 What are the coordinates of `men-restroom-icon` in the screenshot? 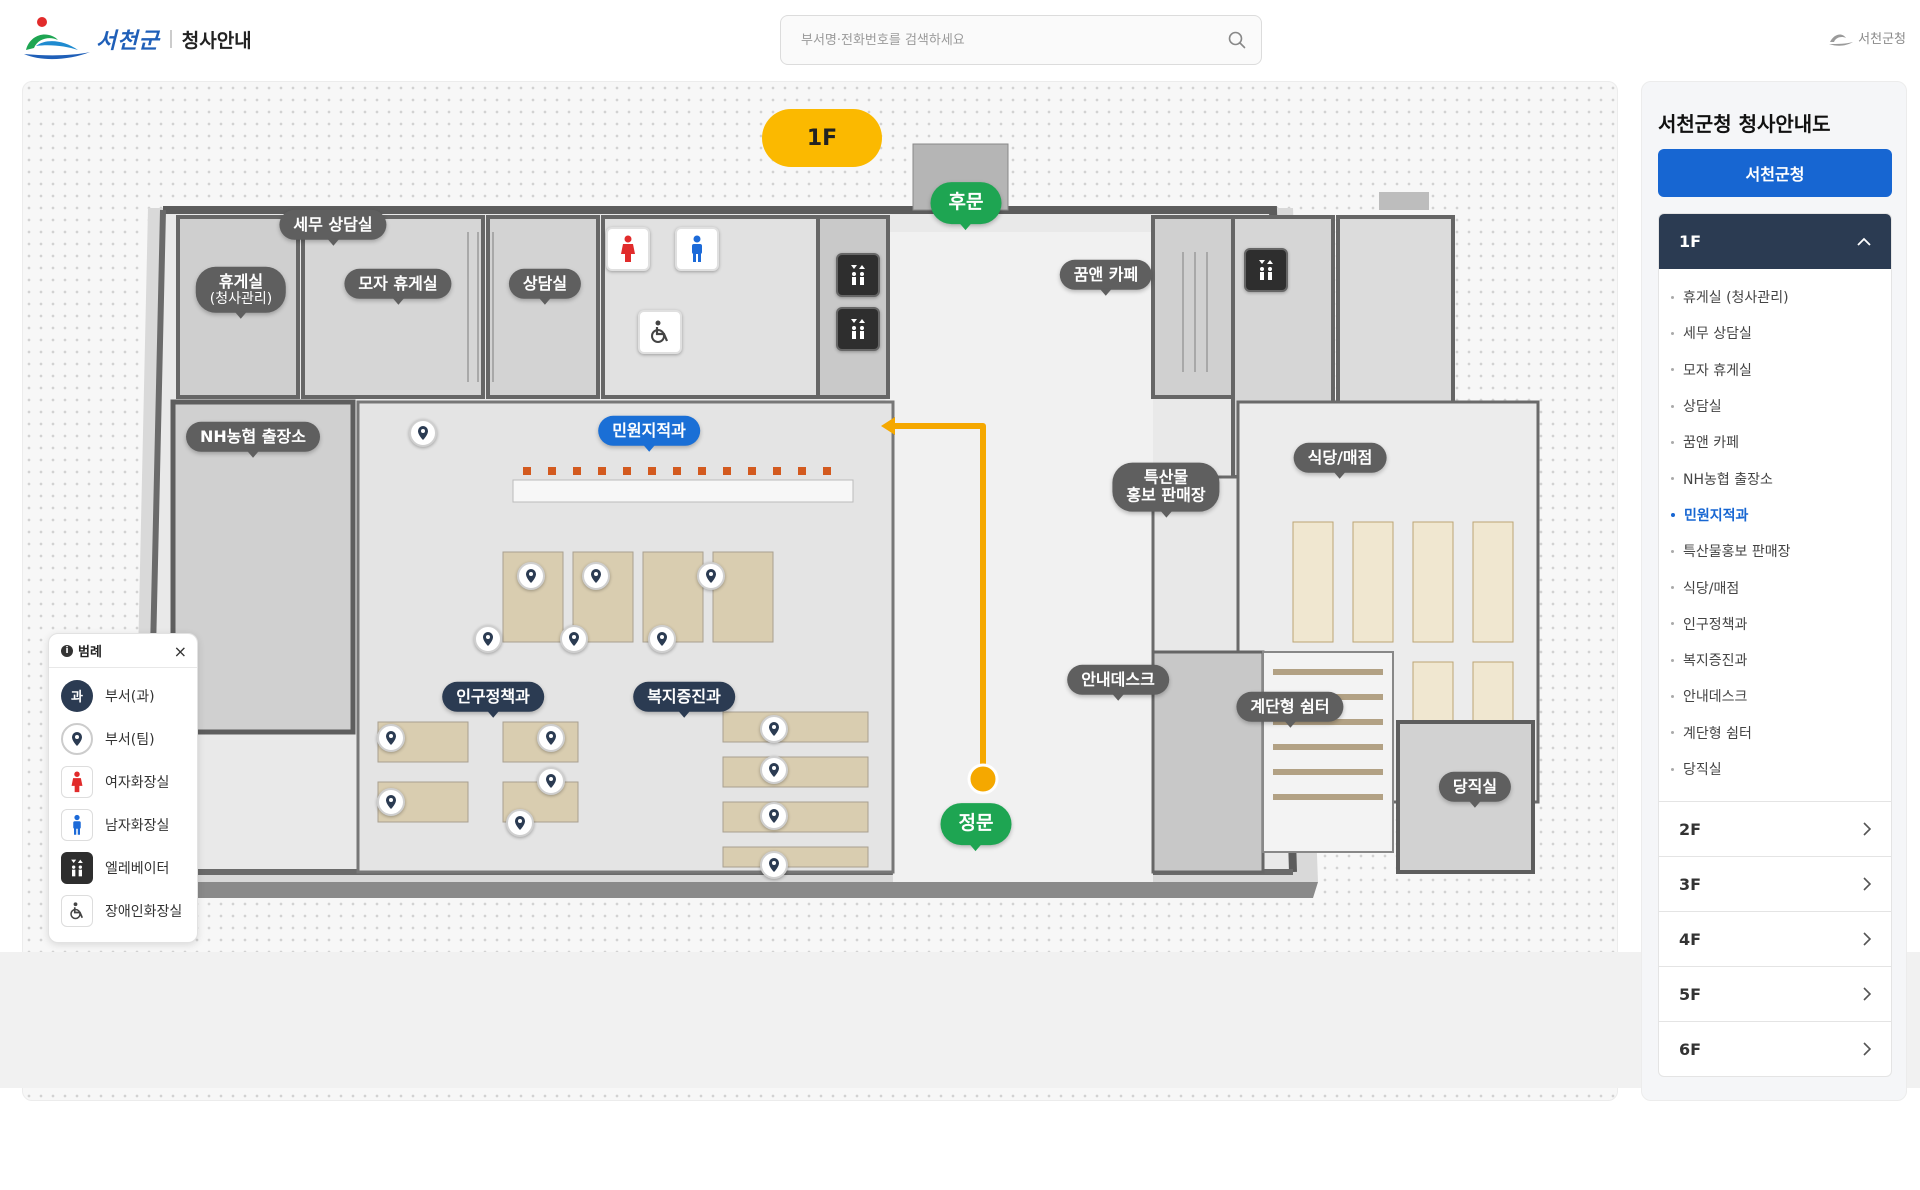 It's located at (697, 249).